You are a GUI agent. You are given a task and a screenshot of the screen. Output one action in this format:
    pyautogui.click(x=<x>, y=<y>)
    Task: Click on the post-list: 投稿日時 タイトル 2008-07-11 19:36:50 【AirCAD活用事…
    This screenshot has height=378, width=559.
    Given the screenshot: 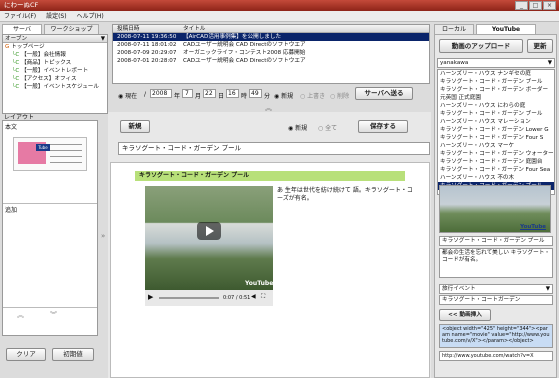 What is the action you would take?
    pyautogui.click(x=271, y=54)
    